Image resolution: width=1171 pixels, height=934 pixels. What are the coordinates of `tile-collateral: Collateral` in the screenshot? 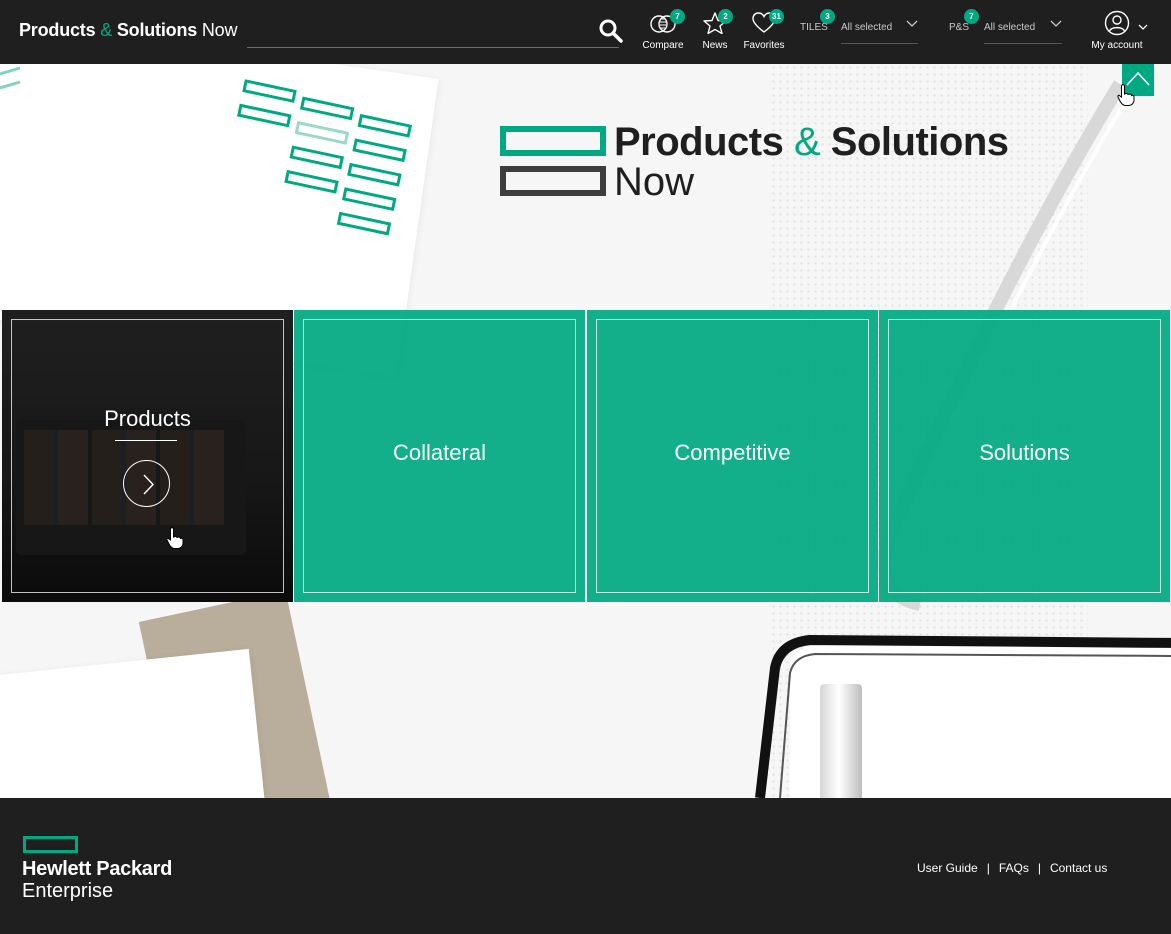 It's located at (439, 456).